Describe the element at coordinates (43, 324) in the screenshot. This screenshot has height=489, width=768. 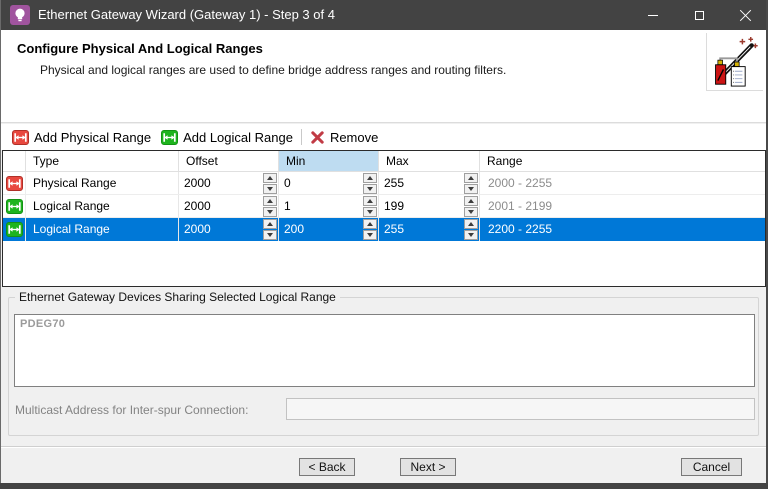
I see `device-item: PDEG70` at that location.